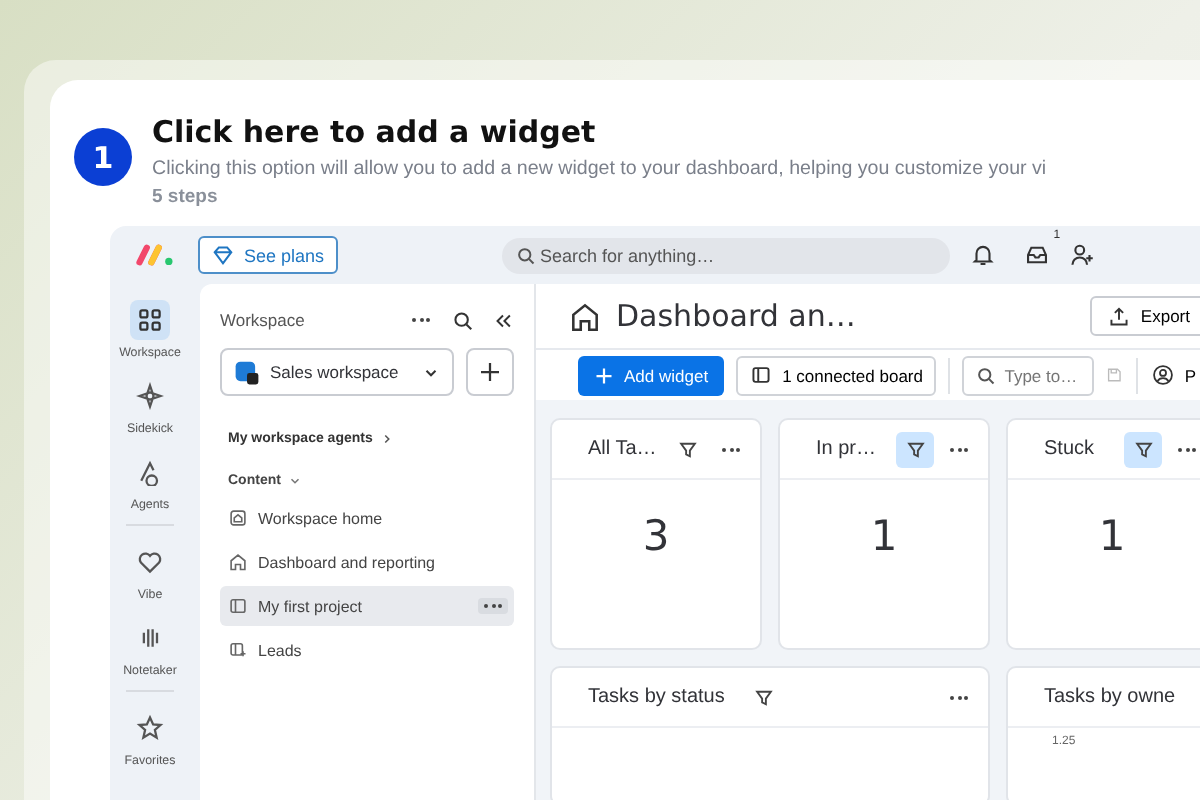  I want to click on rail-button, so click(150, 320).